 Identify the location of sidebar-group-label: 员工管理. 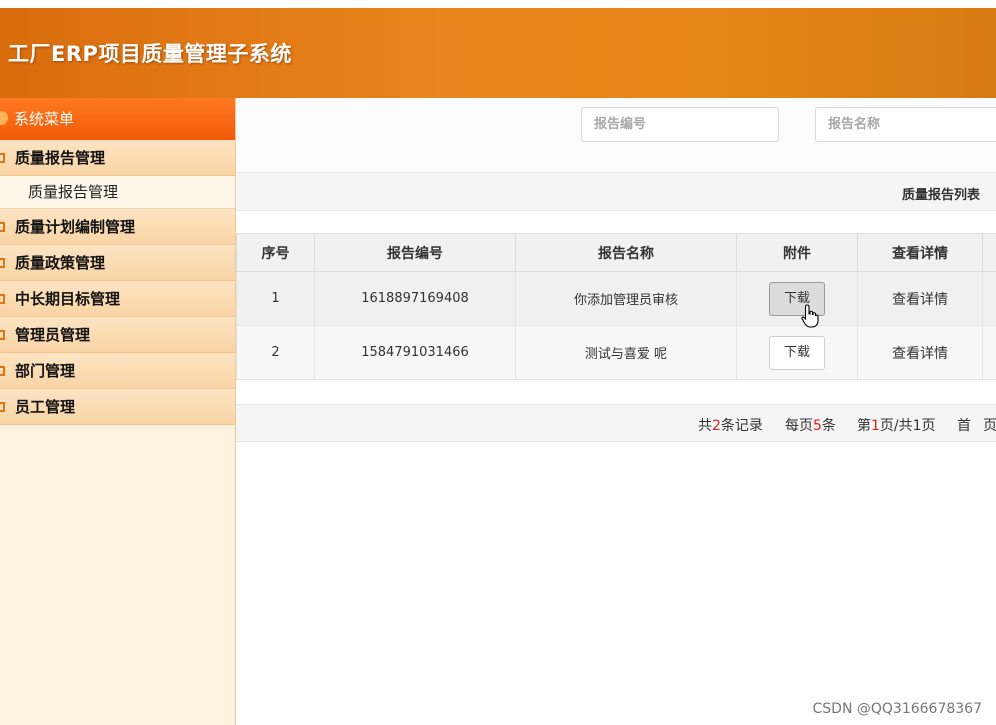
(45, 407).